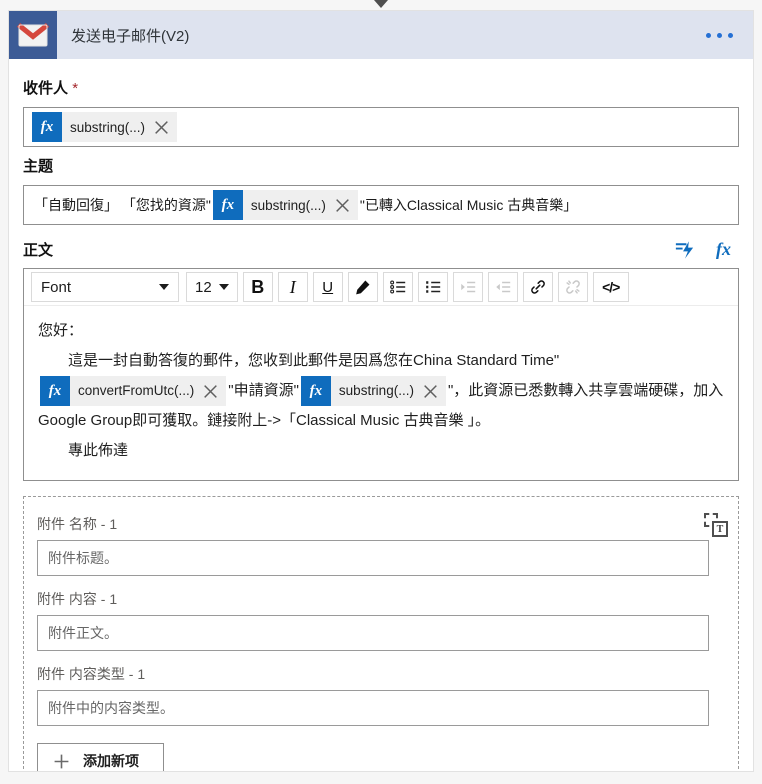 The width and height of the screenshot is (762, 784). Describe the element at coordinates (263, 390) in the screenshot. I see `body-text: "申請資源"` at that location.